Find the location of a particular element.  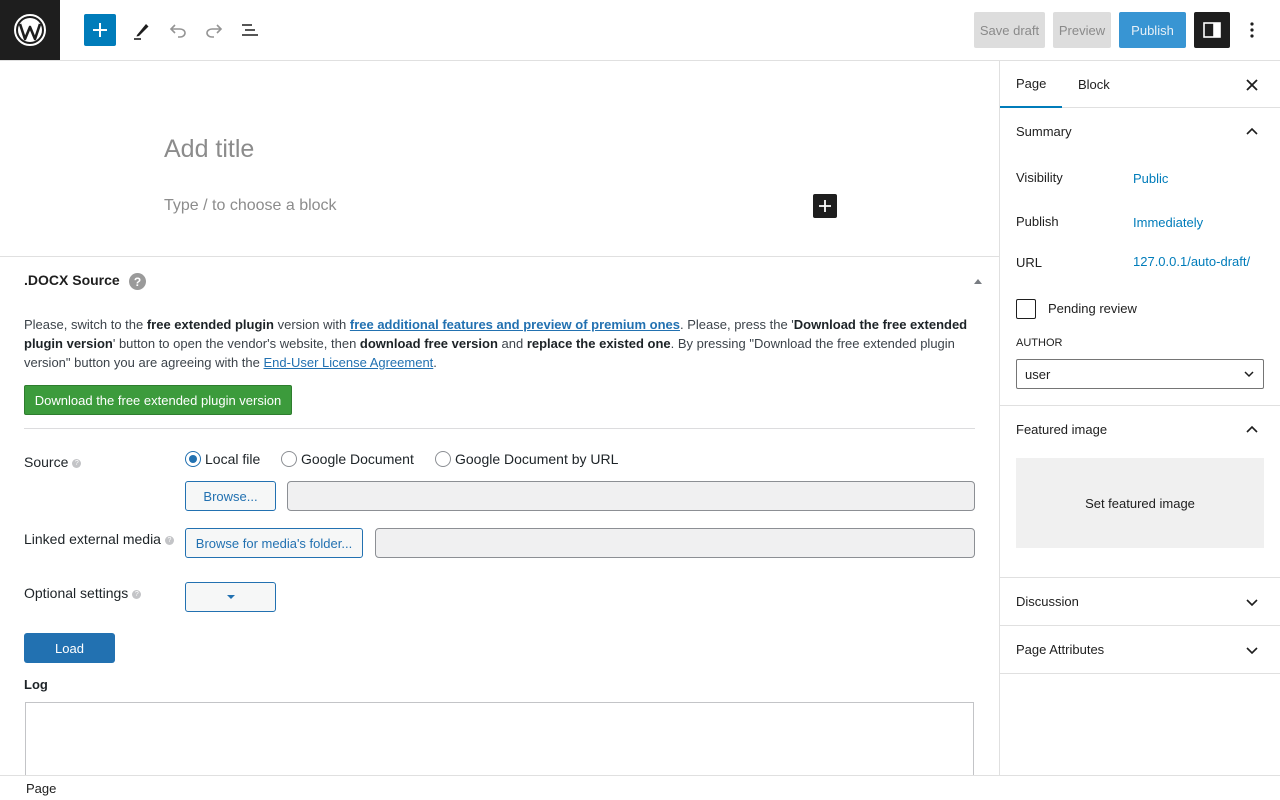

block-inserter-button is located at coordinates (100, 30).